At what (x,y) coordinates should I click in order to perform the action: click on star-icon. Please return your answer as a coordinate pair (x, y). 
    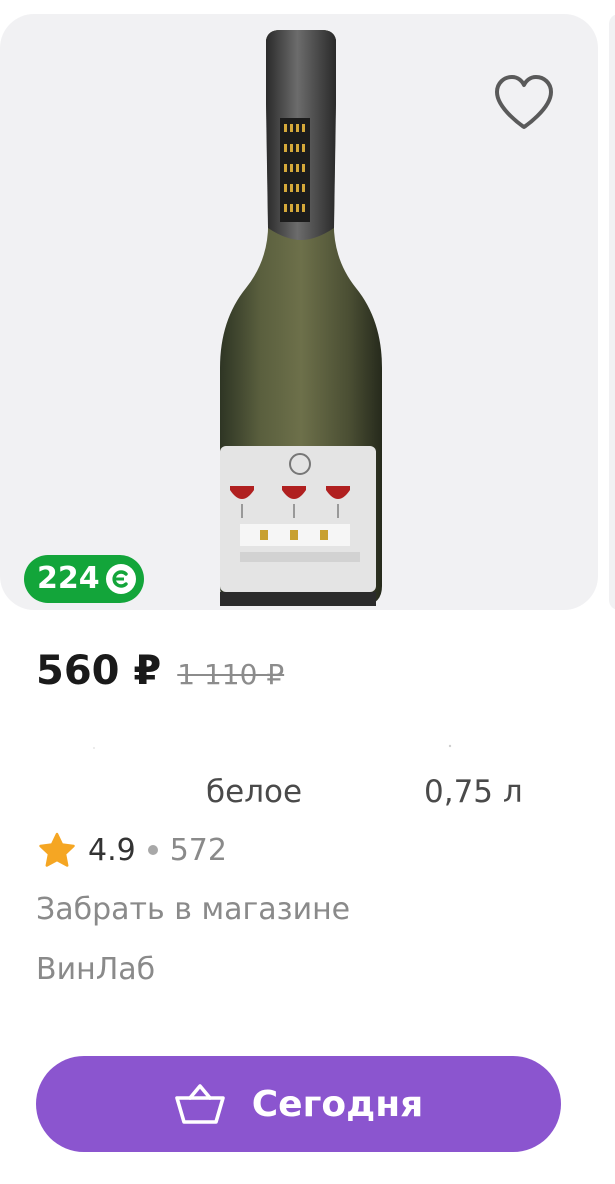
    Looking at the image, I should click on (57, 849).